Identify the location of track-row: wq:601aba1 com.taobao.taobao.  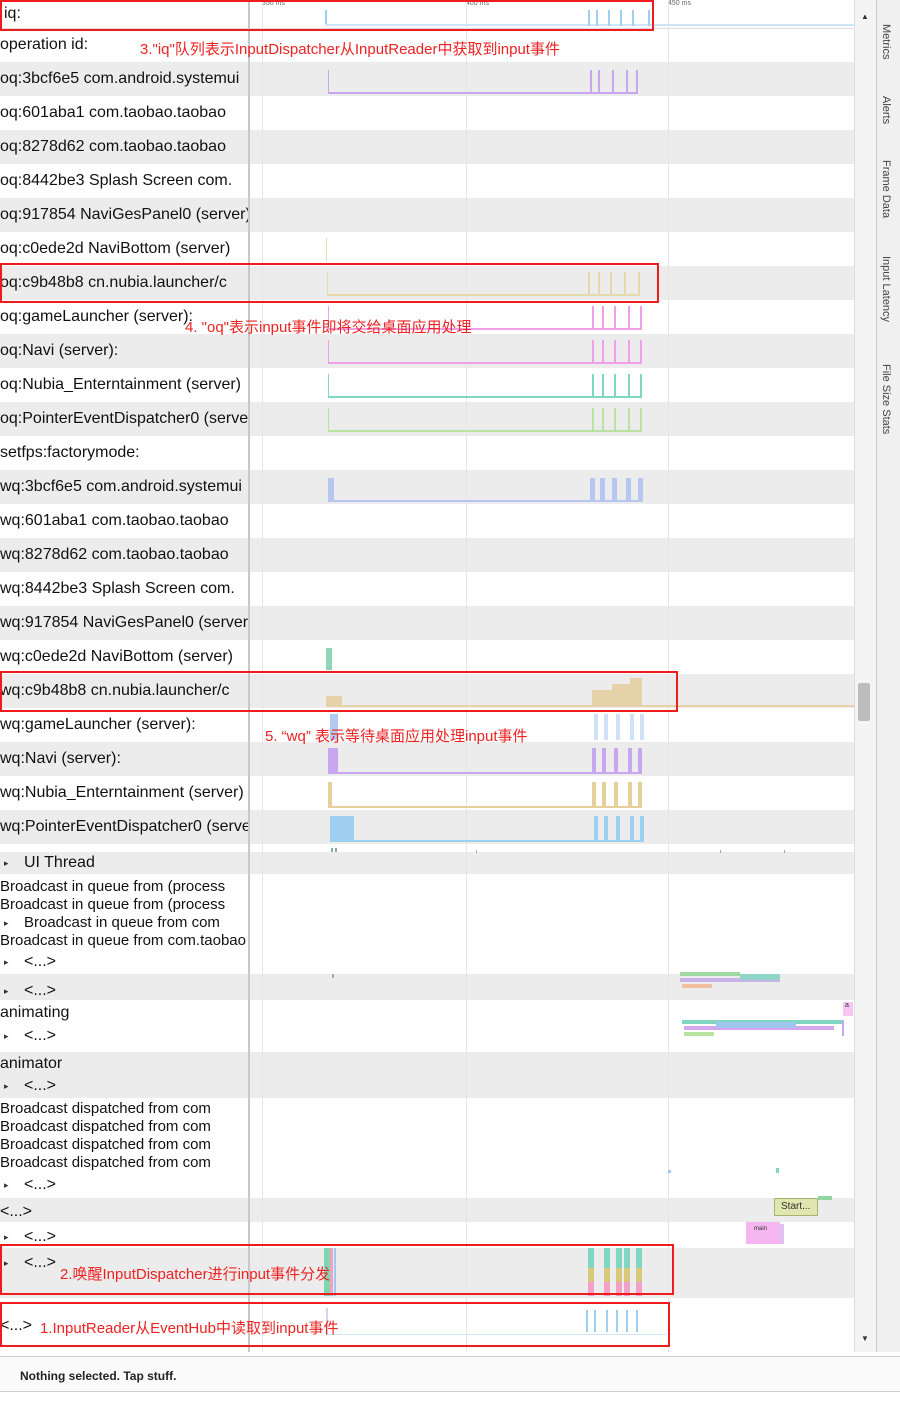
(427, 521).